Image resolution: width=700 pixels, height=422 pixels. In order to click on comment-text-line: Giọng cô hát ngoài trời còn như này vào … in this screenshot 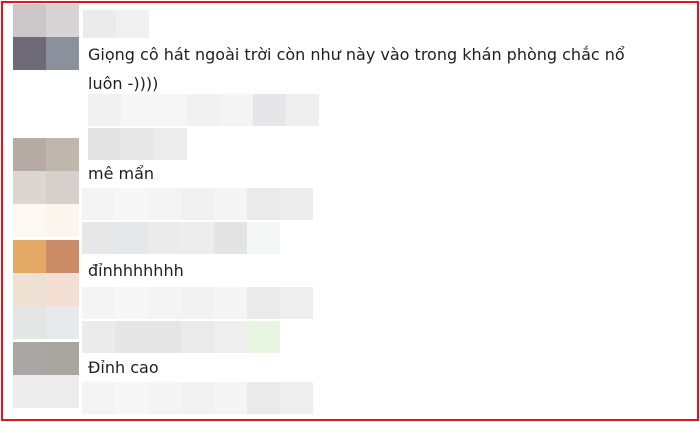, I will do `click(356, 54)`.